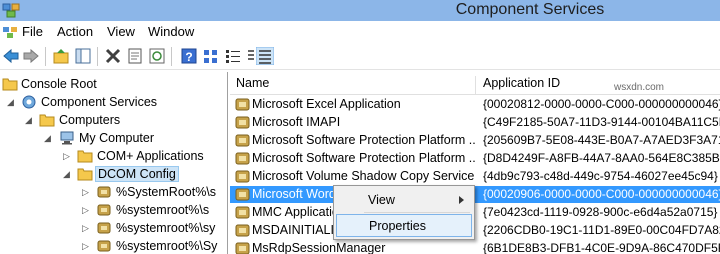  What do you see at coordinates (31, 56) in the screenshot?
I see `forward-icon` at bounding box center [31, 56].